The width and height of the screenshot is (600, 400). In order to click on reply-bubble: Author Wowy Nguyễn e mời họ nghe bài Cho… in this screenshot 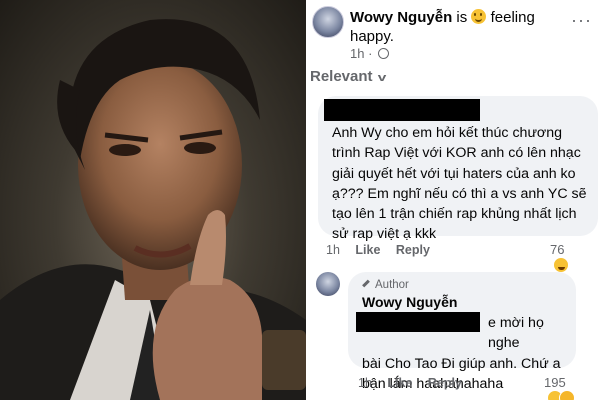, I will do `click(462, 332)`.